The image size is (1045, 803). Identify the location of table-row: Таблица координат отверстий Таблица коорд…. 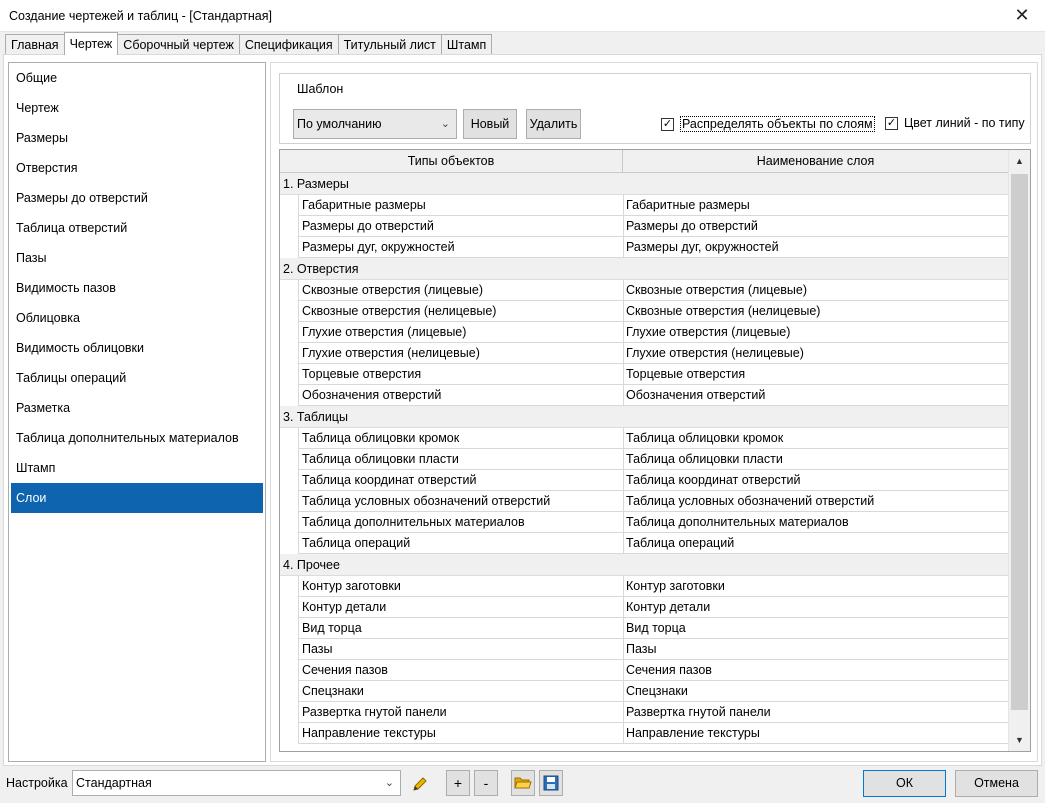
(653, 480).